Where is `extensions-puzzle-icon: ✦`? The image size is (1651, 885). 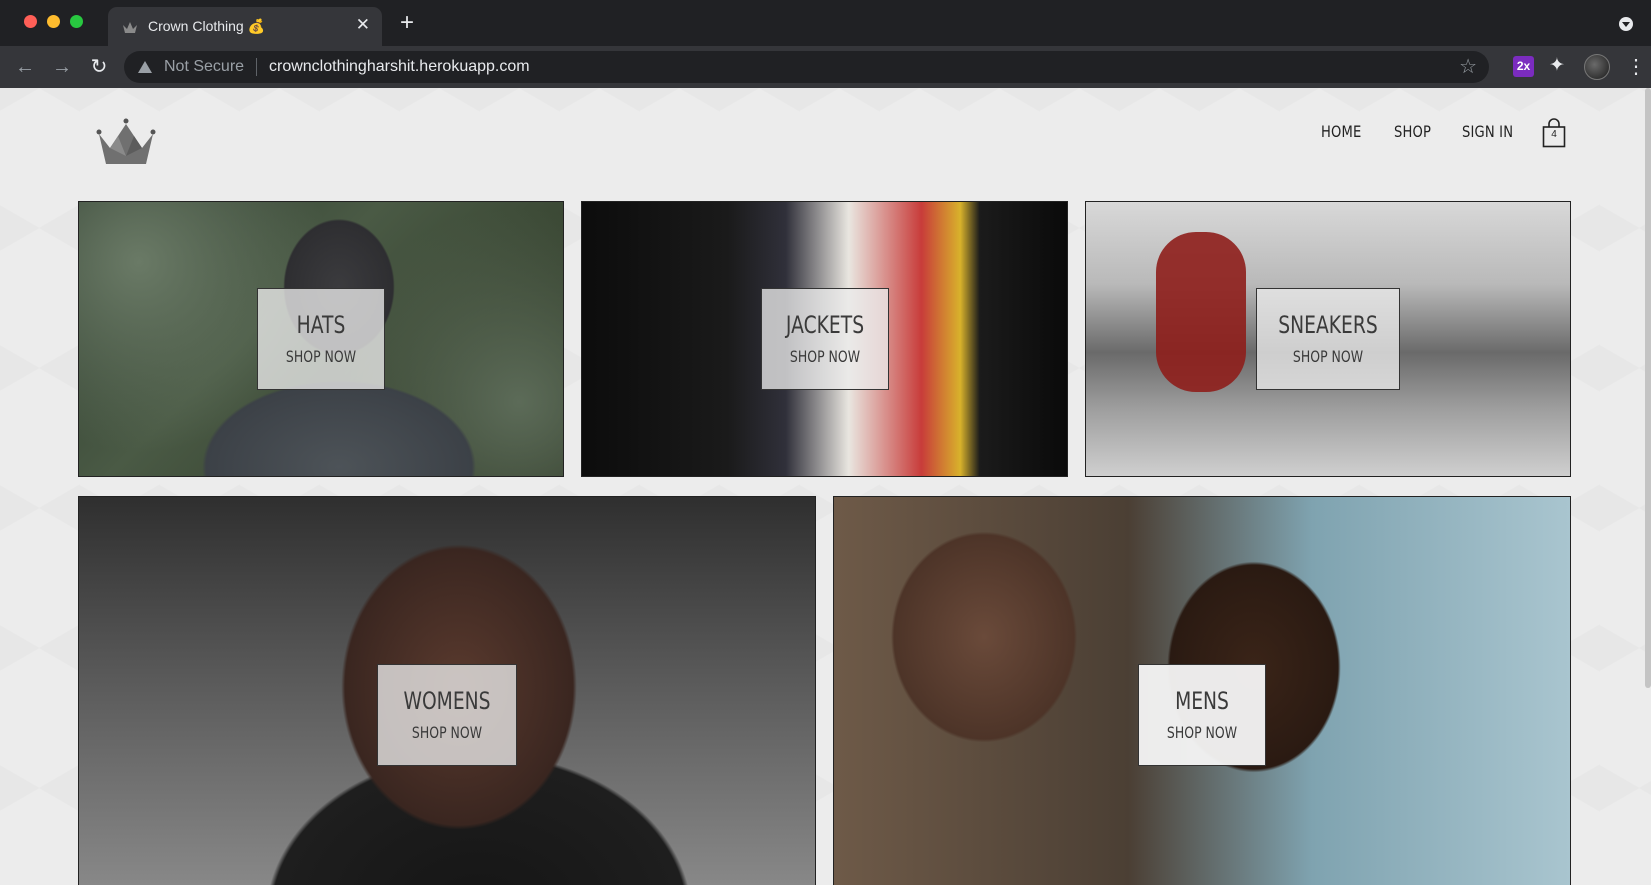
extensions-puzzle-icon: ✦ is located at coordinates (1557, 65).